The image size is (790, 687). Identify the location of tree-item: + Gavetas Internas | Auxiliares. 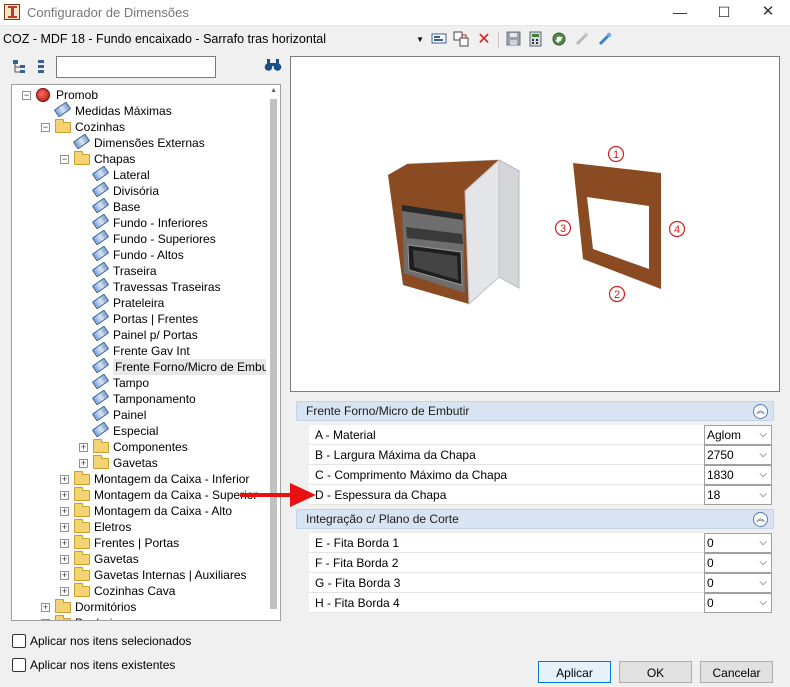
(137, 575).